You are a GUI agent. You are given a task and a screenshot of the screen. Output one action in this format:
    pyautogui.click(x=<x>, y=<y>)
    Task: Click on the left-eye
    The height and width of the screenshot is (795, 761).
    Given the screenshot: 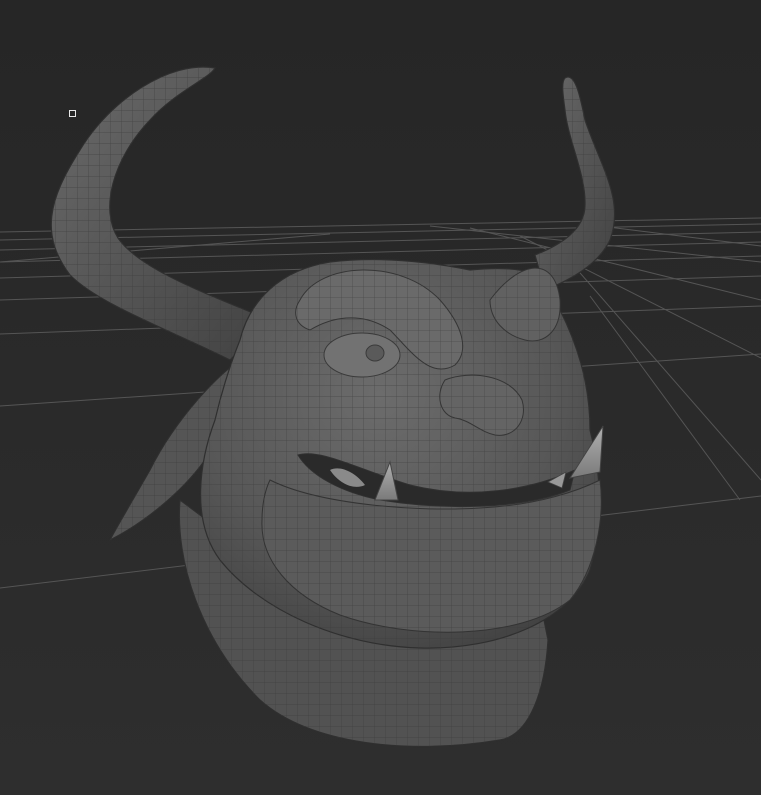 What is the action you would take?
    pyautogui.click(x=362, y=355)
    